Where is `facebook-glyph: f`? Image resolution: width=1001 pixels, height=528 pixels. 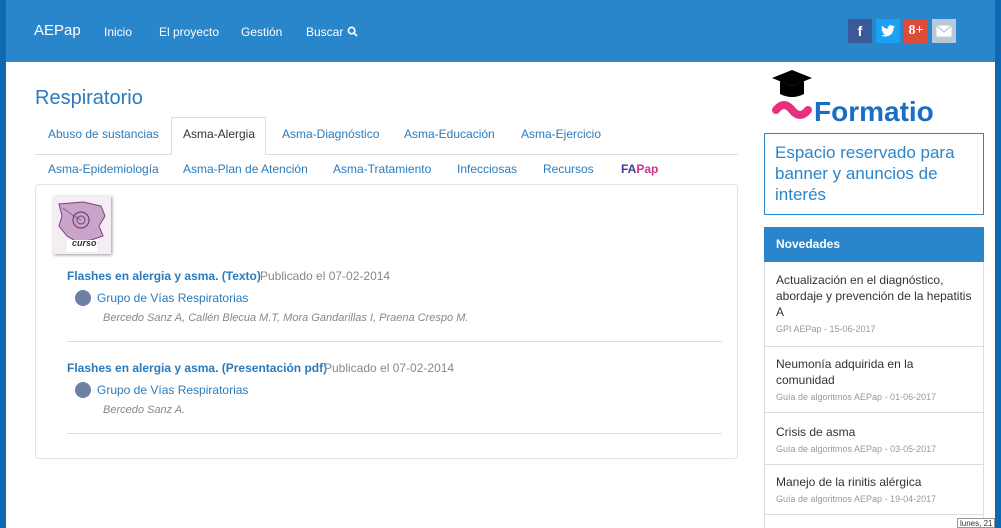
facebook-glyph: f is located at coordinates (860, 31).